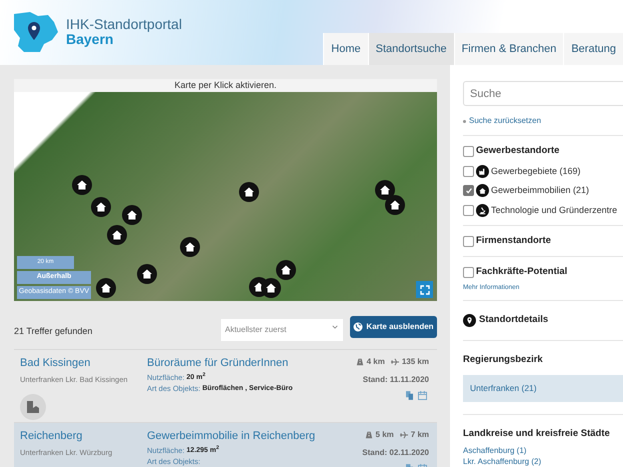  I want to click on reset-search-link: Suche zurücksetzen, so click(505, 121).